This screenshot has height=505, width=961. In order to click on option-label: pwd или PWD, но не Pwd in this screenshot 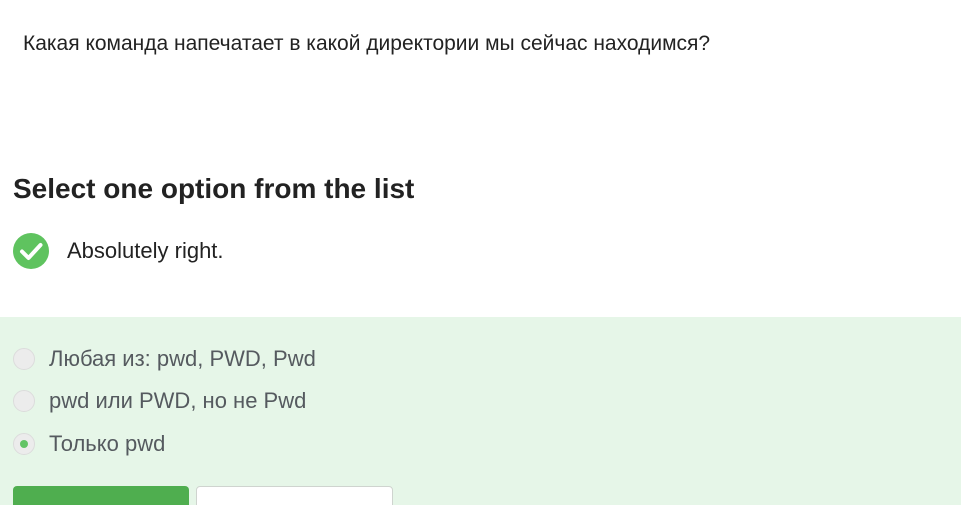, I will do `click(178, 400)`.